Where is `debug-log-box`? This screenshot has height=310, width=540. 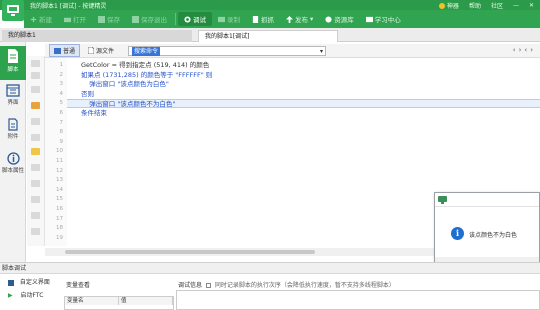
debug-log-box is located at coordinates (358, 300).